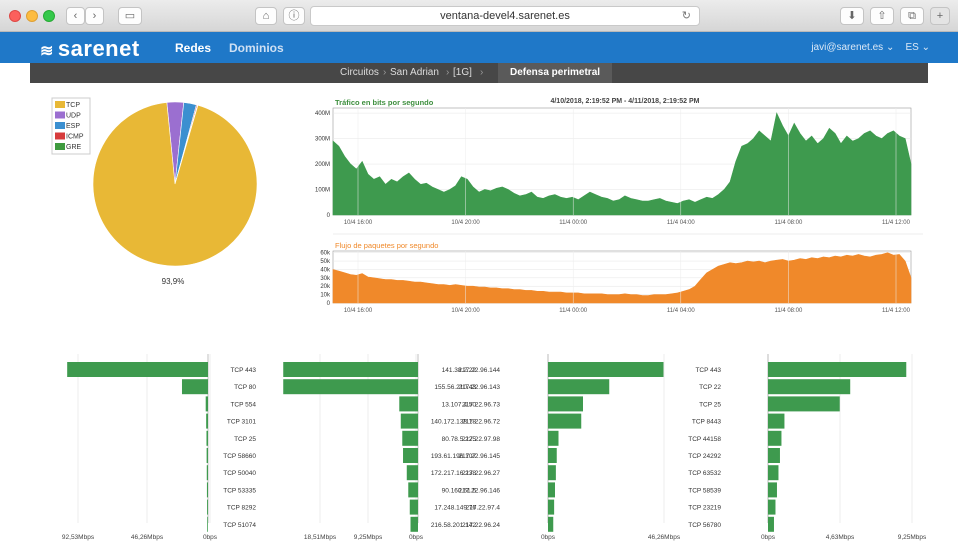 Image resolution: width=958 pixels, height=558 pixels. What do you see at coordinates (479, 370) in the screenshot?
I see `bar-category-label: 217.22.96.144` at bounding box center [479, 370].